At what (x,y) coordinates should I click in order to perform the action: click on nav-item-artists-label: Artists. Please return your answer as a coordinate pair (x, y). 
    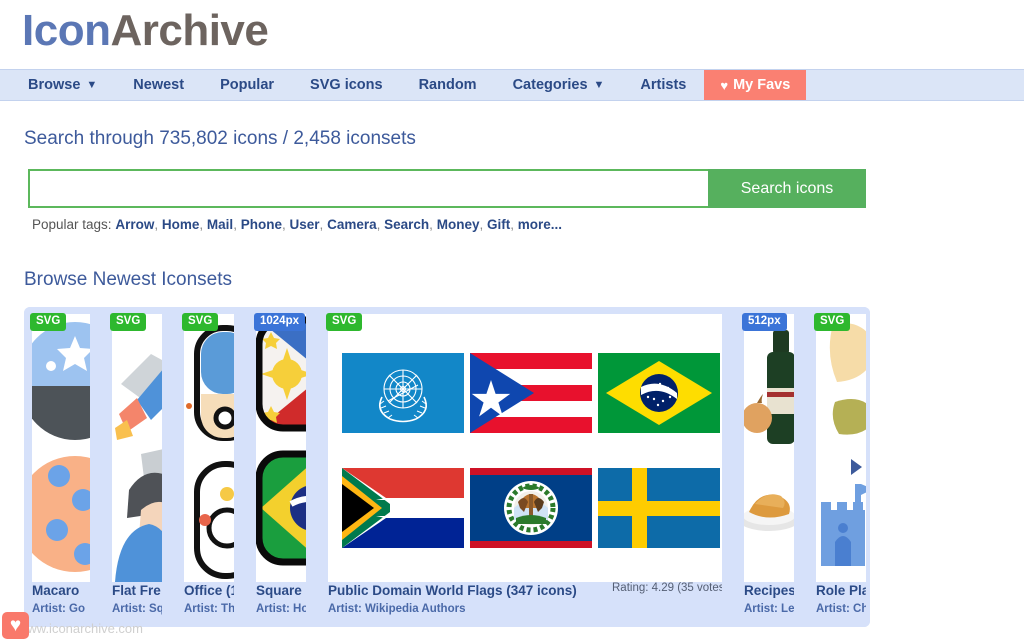
    Looking at the image, I should click on (663, 85).